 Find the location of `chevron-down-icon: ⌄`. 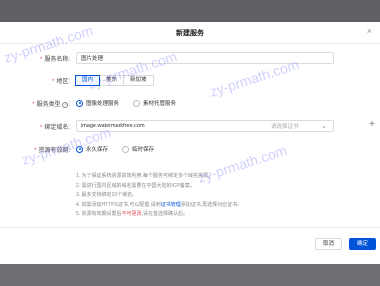

chevron-down-icon: ⌄ is located at coordinates (324, 126).